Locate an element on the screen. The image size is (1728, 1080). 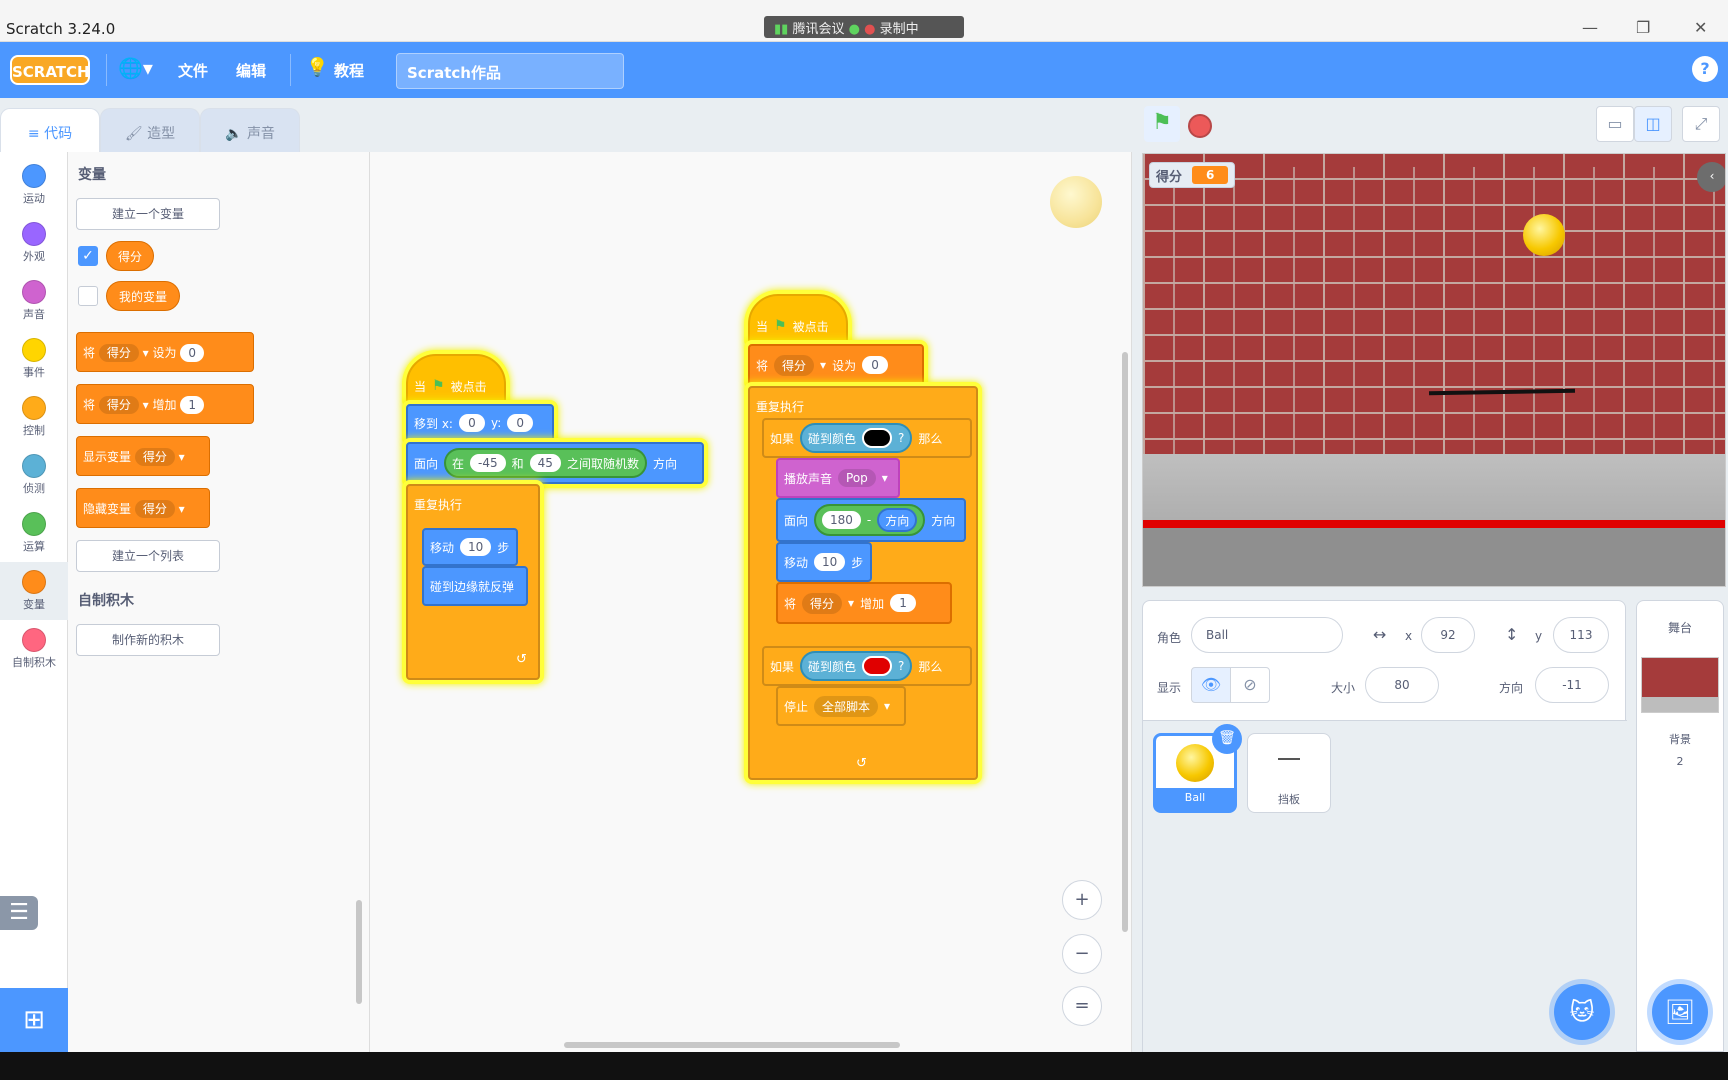
recording-label: 录制中 is located at coordinates (899, 29).